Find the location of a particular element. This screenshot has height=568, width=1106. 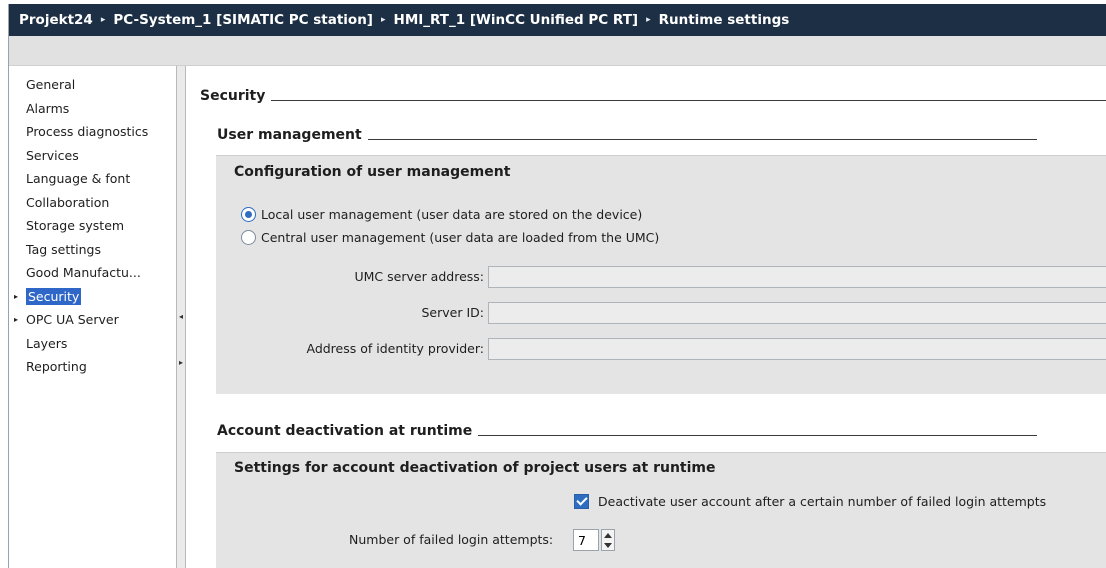

nav-item-collaboration: Collaboration is located at coordinates (93, 203).